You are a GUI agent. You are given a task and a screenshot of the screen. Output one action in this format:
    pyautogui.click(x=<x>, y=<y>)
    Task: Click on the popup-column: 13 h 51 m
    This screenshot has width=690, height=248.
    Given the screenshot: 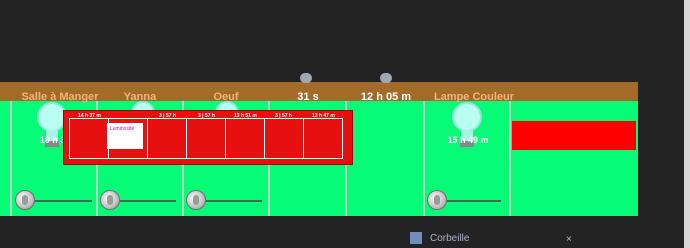 What is the action you would take?
    pyautogui.click(x=245, y=135)
    